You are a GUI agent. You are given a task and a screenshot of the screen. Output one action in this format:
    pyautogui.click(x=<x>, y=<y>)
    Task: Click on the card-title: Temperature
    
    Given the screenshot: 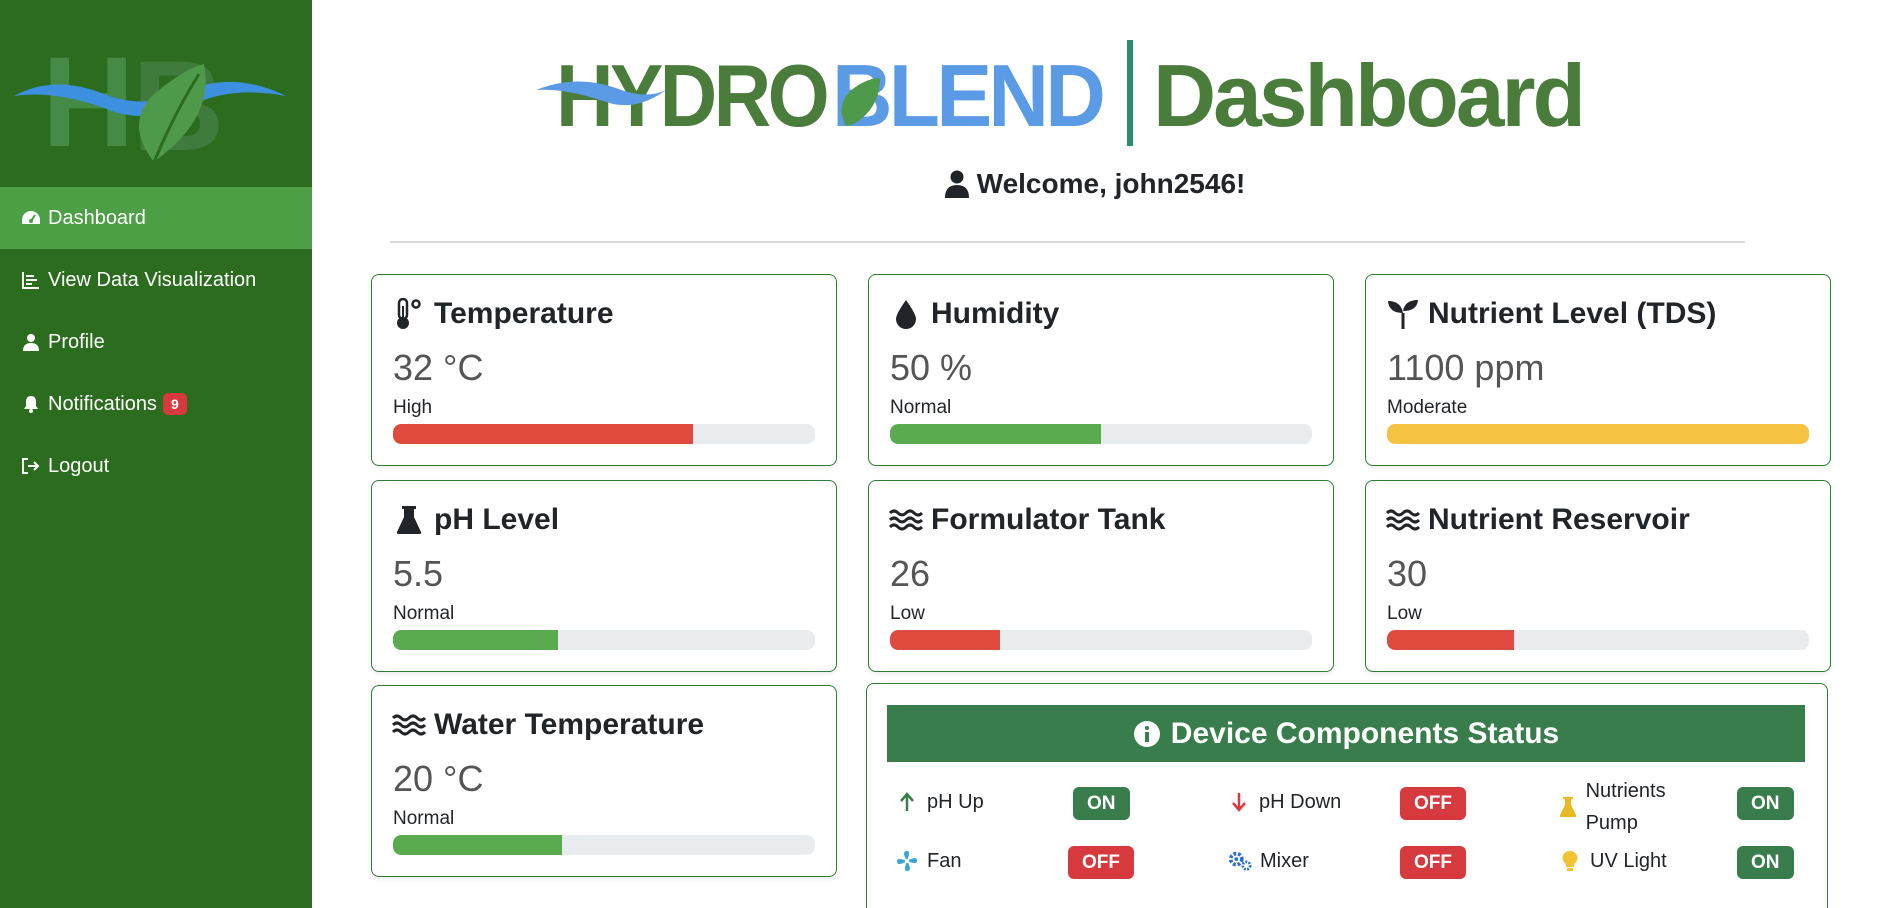 What is the action you would take?
    pyautogui.click(x=524, y=313)
    